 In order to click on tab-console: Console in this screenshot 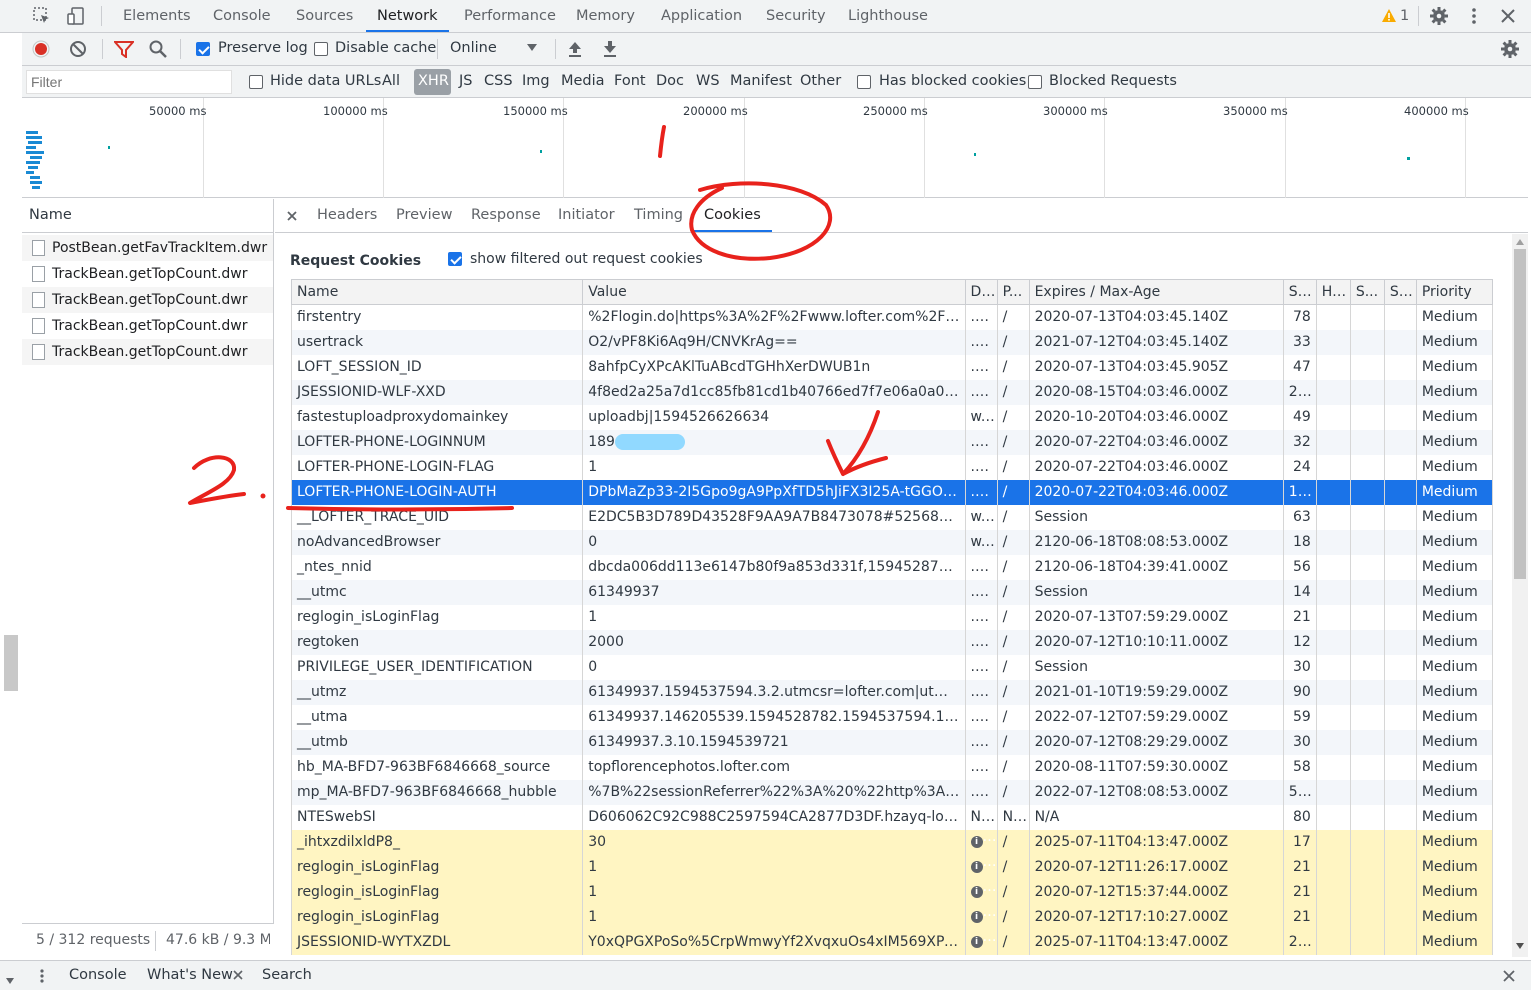, I will do `click(242, 16)`.